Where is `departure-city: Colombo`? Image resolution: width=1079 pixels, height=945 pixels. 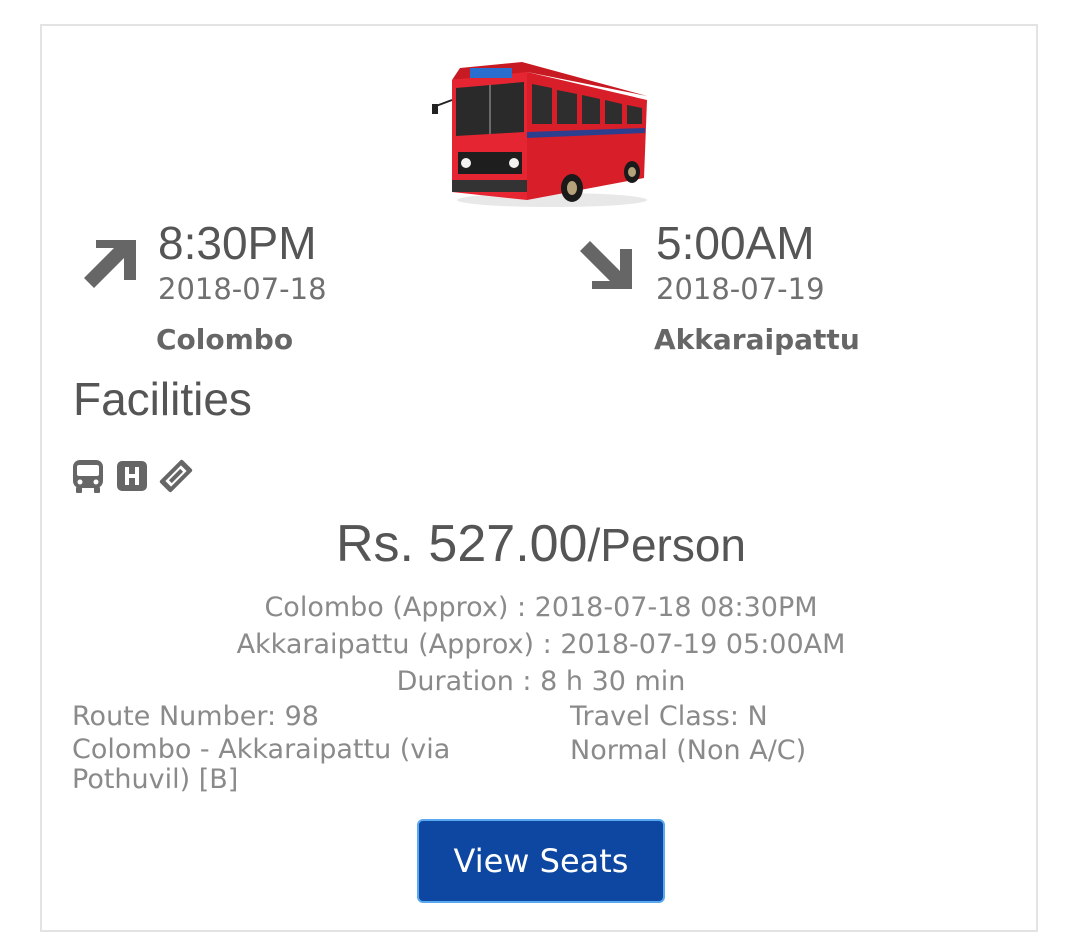
departure-city: Colombo is located at coordinates (225, 339).